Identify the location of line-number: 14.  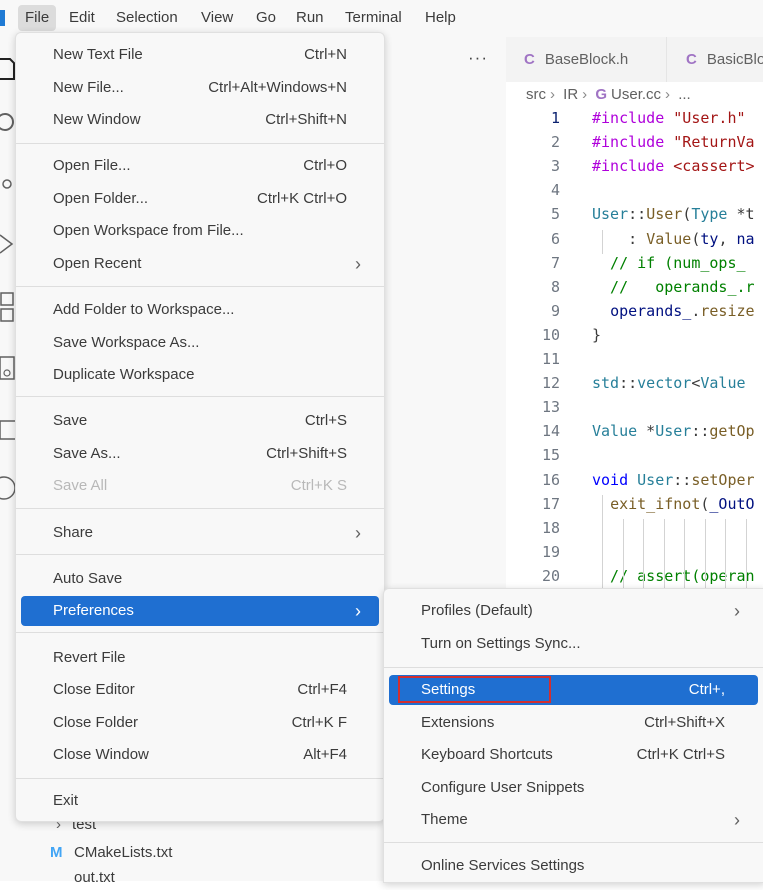
(550, 431).